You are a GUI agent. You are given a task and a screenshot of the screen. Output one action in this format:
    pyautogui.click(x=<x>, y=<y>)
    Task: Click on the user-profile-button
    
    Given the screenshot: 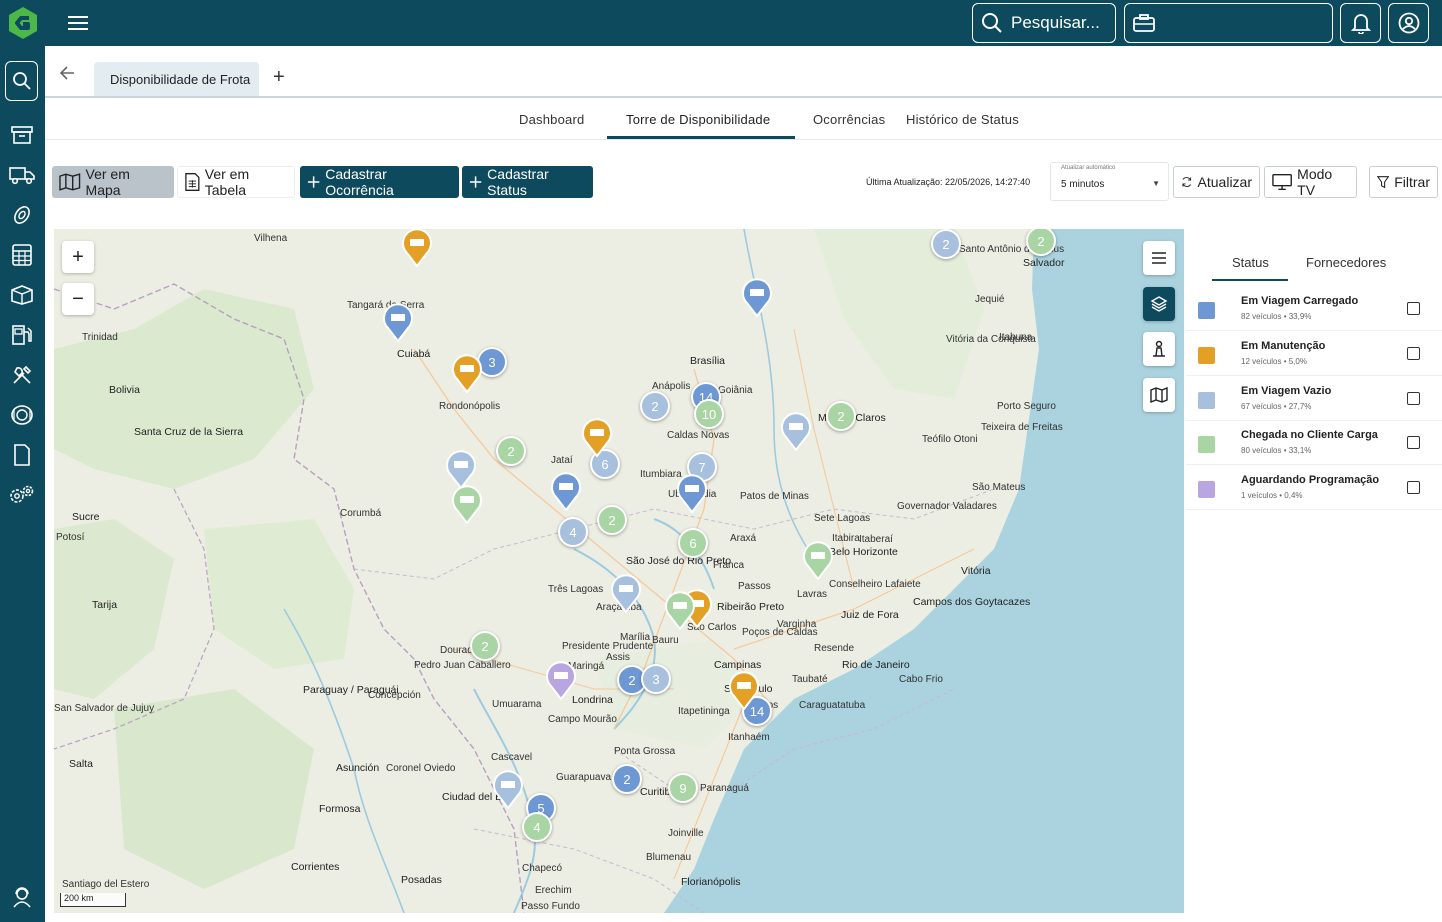 What is the action you would take?
    pyautogui.click(x=1408, y=23)
    